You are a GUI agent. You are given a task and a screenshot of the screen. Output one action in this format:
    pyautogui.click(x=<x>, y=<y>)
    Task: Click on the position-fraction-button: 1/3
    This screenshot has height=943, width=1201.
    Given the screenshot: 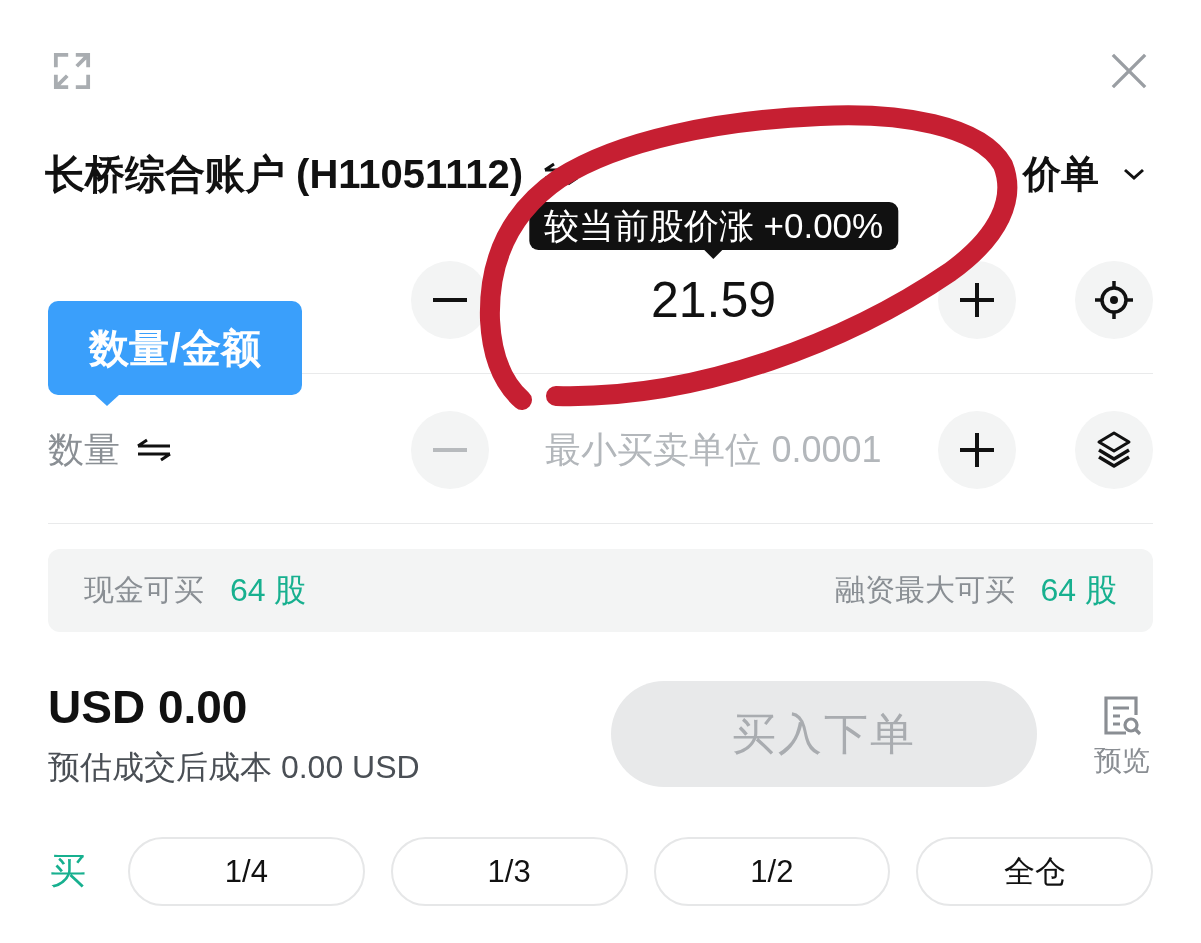 What is the action you would take?
    pyautogui.click(x=509, y=871)
    